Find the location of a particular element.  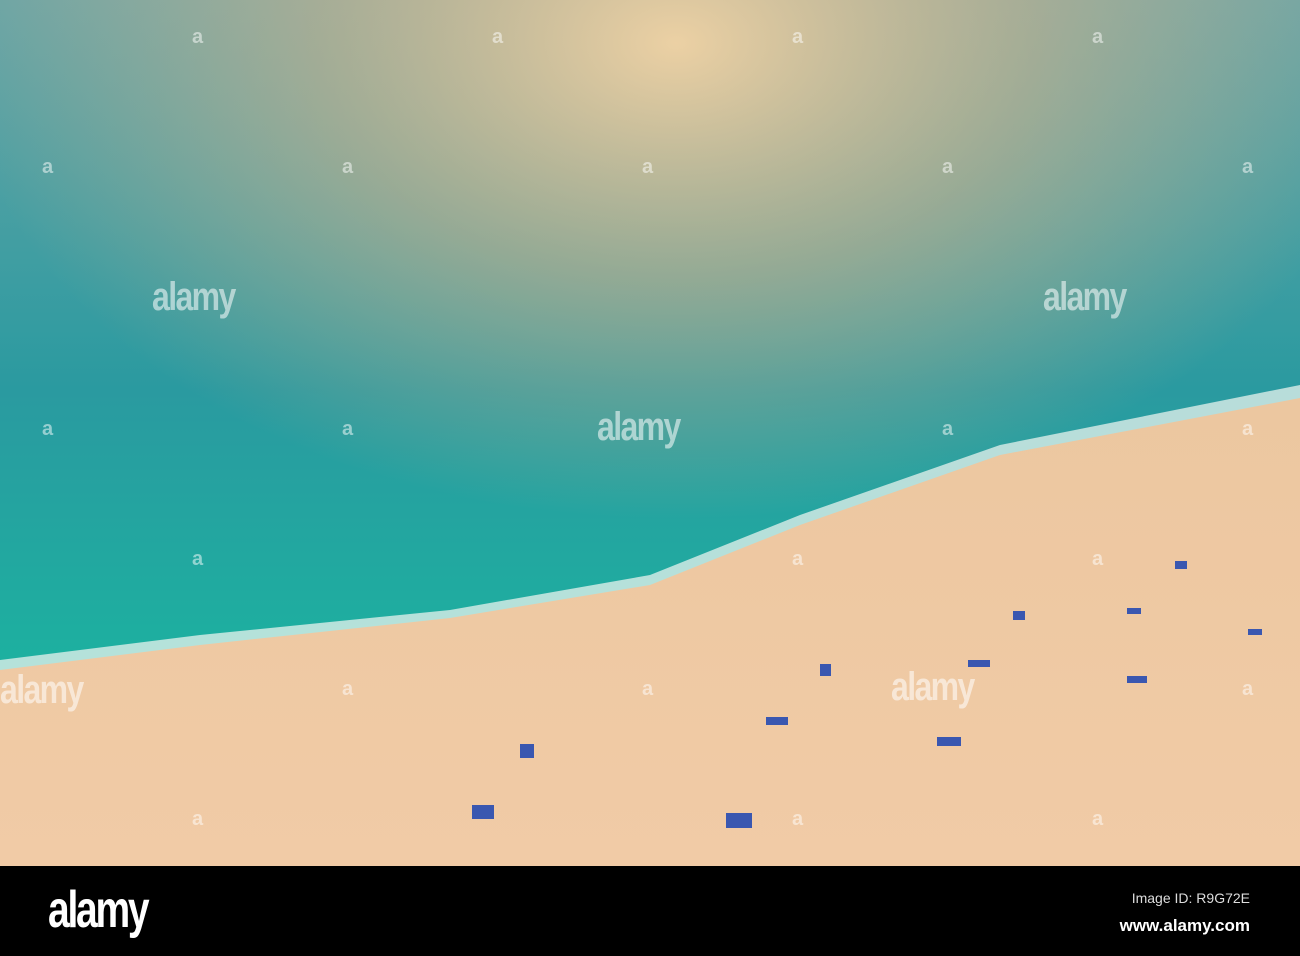

website-link: www.alamy.com is located at coordinates (1185, 926).